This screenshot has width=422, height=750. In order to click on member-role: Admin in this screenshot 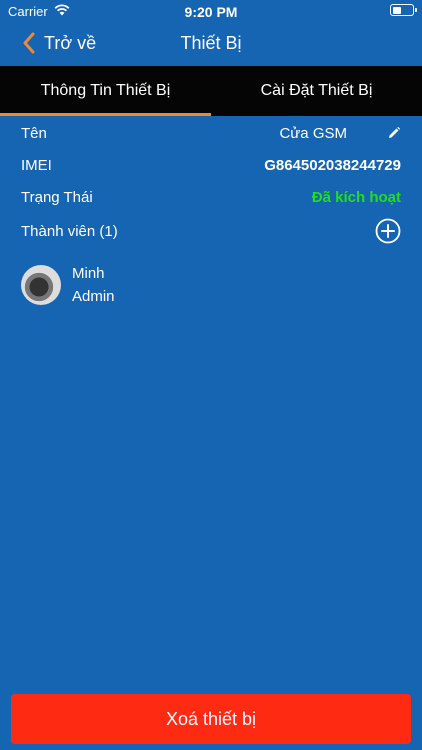, I will do `click(93, 296)`.